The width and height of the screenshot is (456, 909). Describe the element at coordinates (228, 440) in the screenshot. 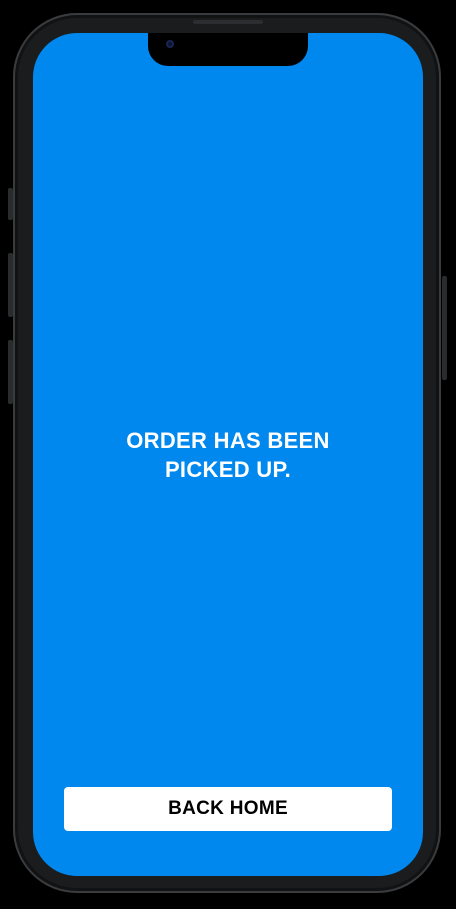

I see `order-status-line-1: ORDER HAS BEEN` at that location.